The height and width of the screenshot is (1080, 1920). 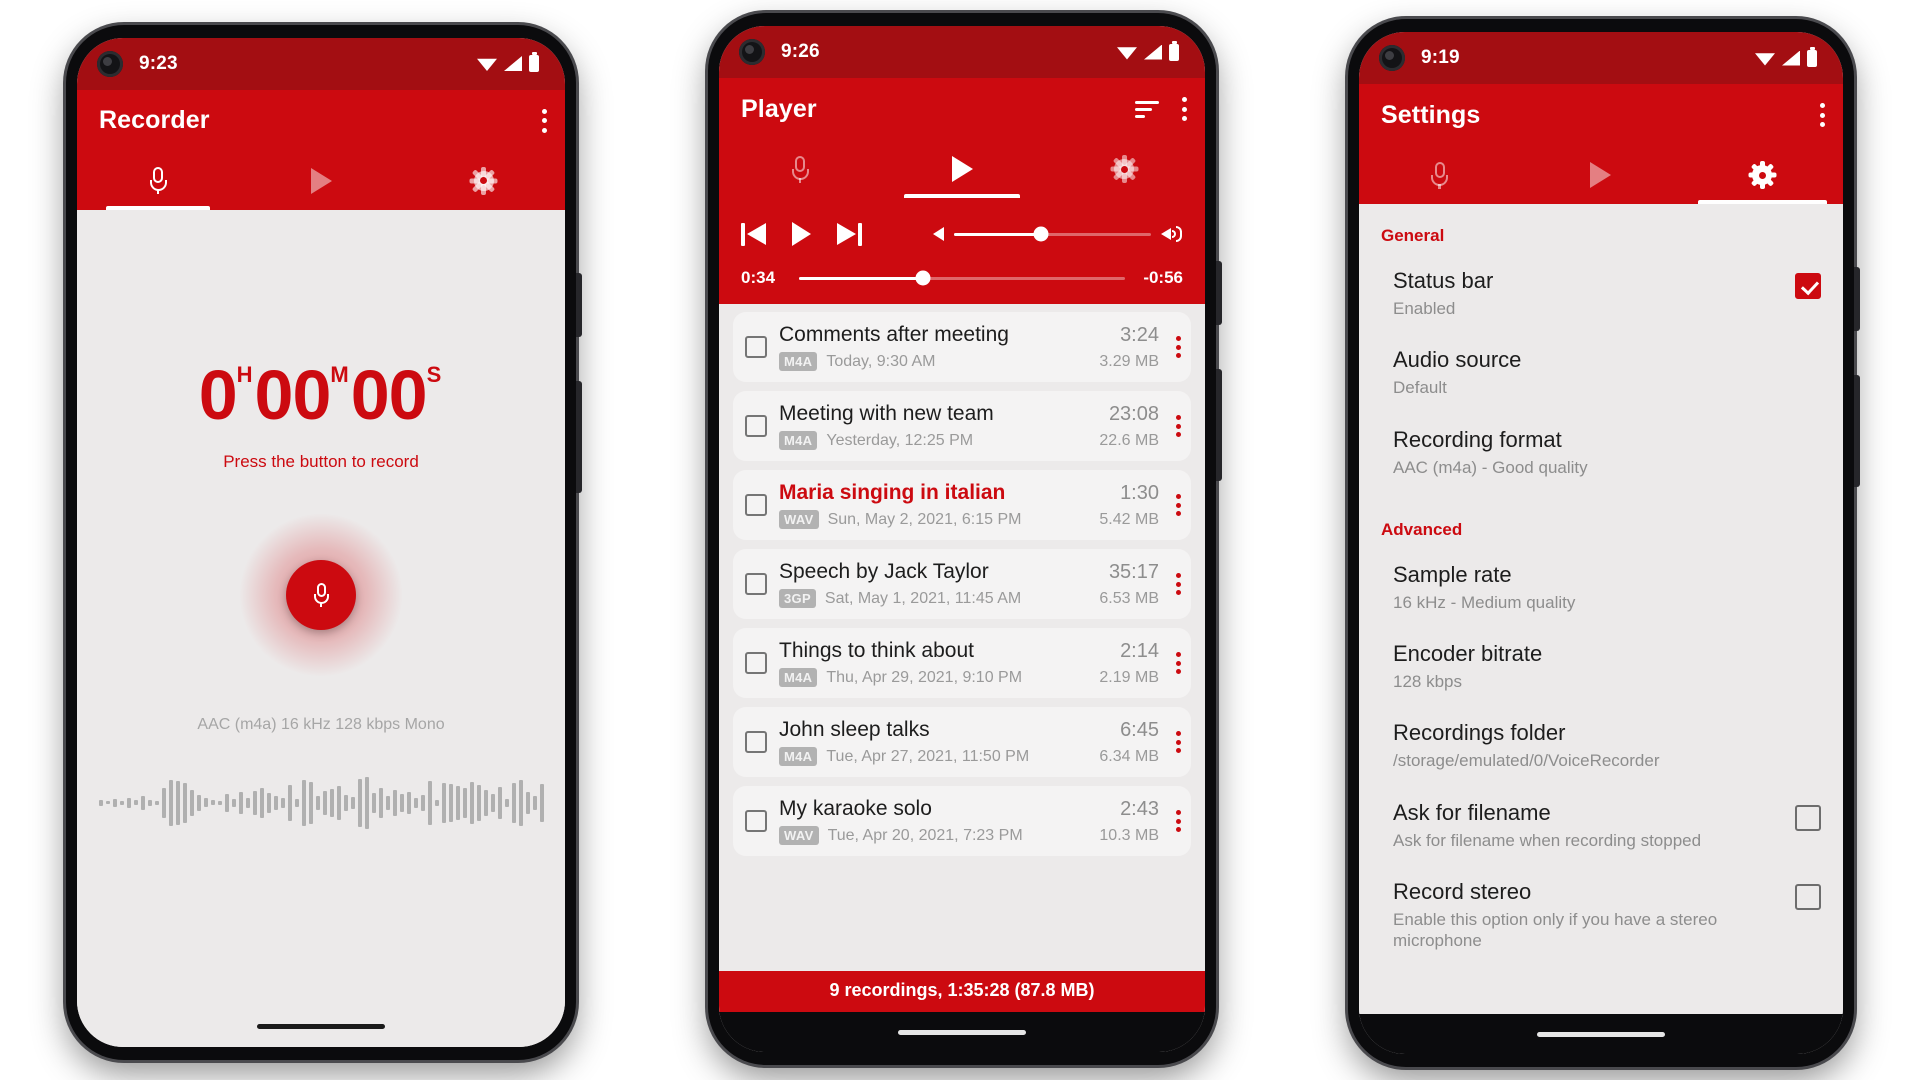 What do you see at coordinates (997, 234) in the screenshot?
I see `volume-slider-fill` at bounding box center [997, 234].